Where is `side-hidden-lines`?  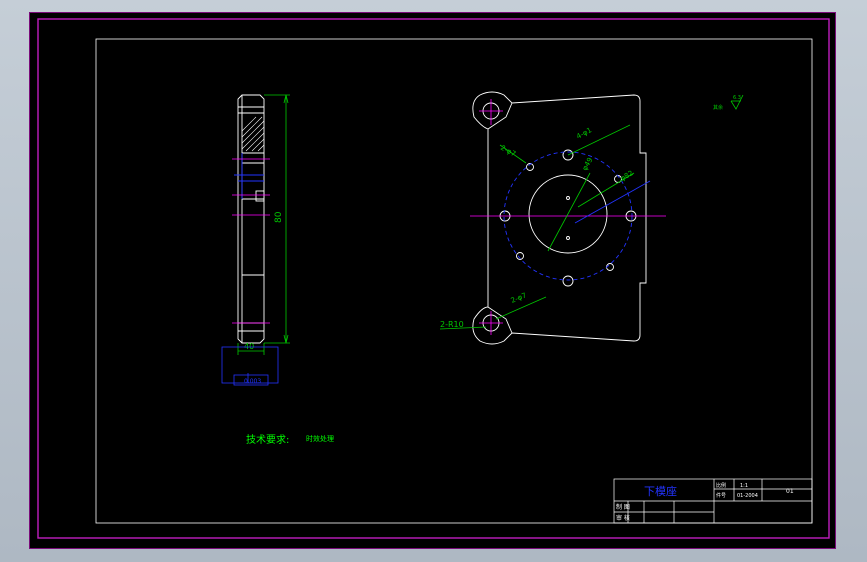 side-hidden-lines is located at coordinates (249, 176).